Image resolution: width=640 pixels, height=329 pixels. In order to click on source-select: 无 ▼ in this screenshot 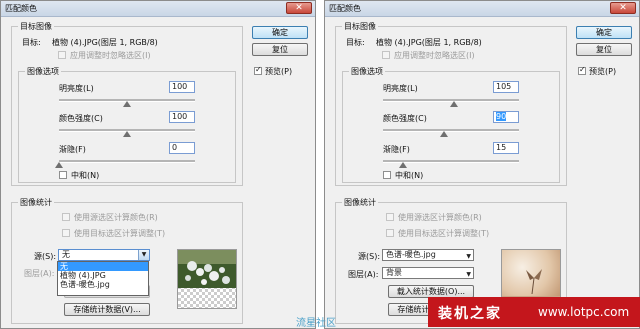, I will do `click(104, 255)`.